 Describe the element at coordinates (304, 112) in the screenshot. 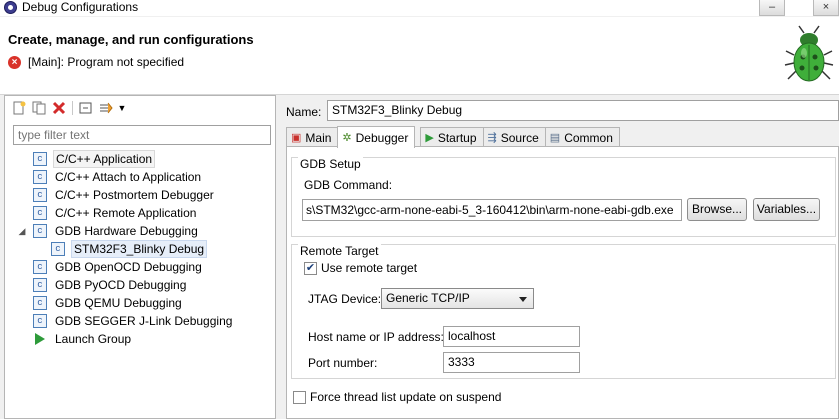

I see `name-label: Name:` at that location.